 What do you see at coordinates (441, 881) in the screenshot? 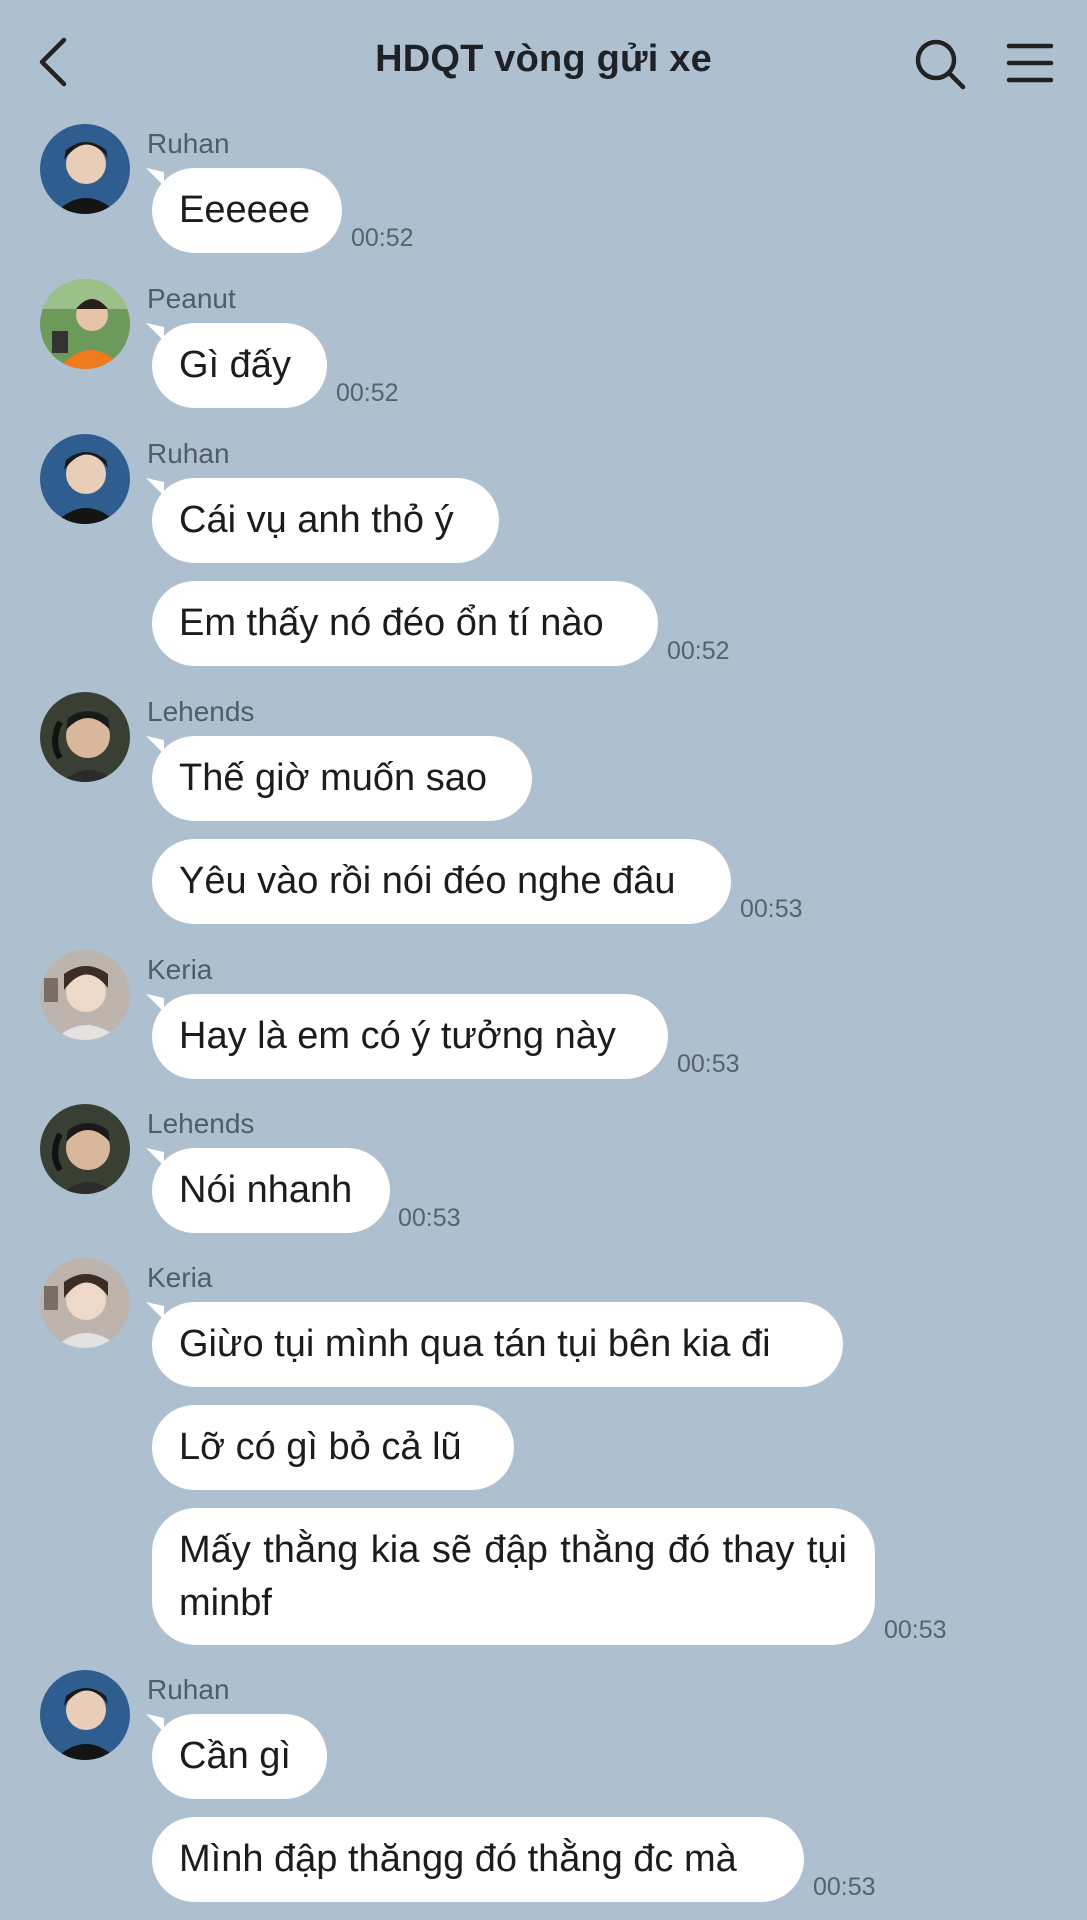
I see `message-bubble: Yêu vào rồi nói đéo nghe đâu` at bounding box center [441, 881].